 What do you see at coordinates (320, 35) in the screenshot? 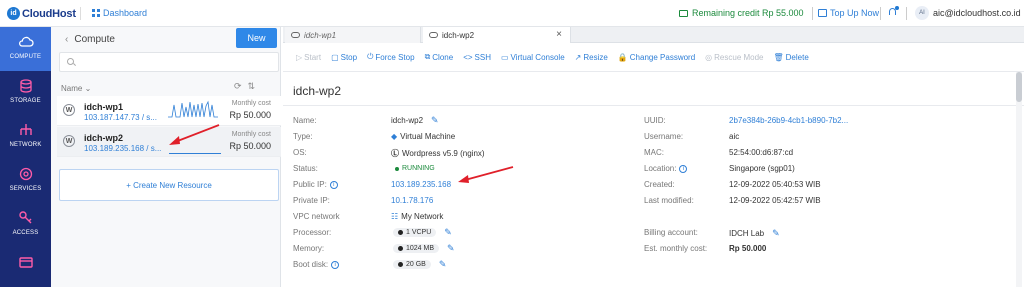
I see `tab-label: idch-wp1` at bounding box center [320, 35].